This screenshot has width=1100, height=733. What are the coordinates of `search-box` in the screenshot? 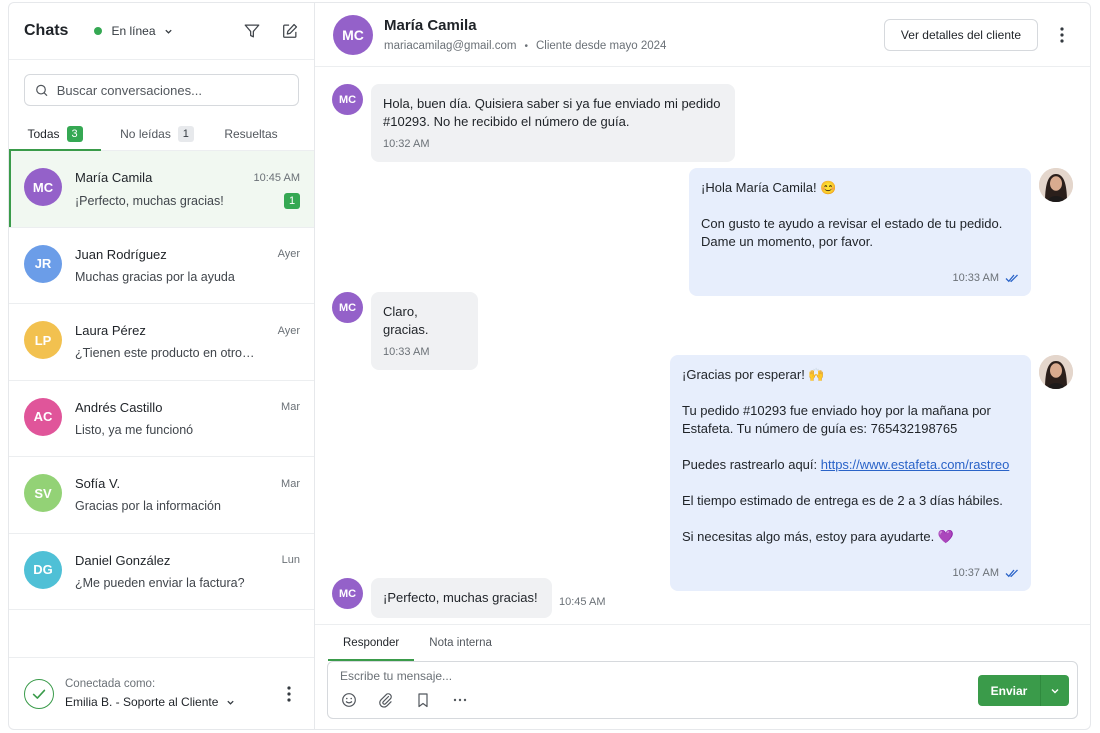 It's located at (161, 90).